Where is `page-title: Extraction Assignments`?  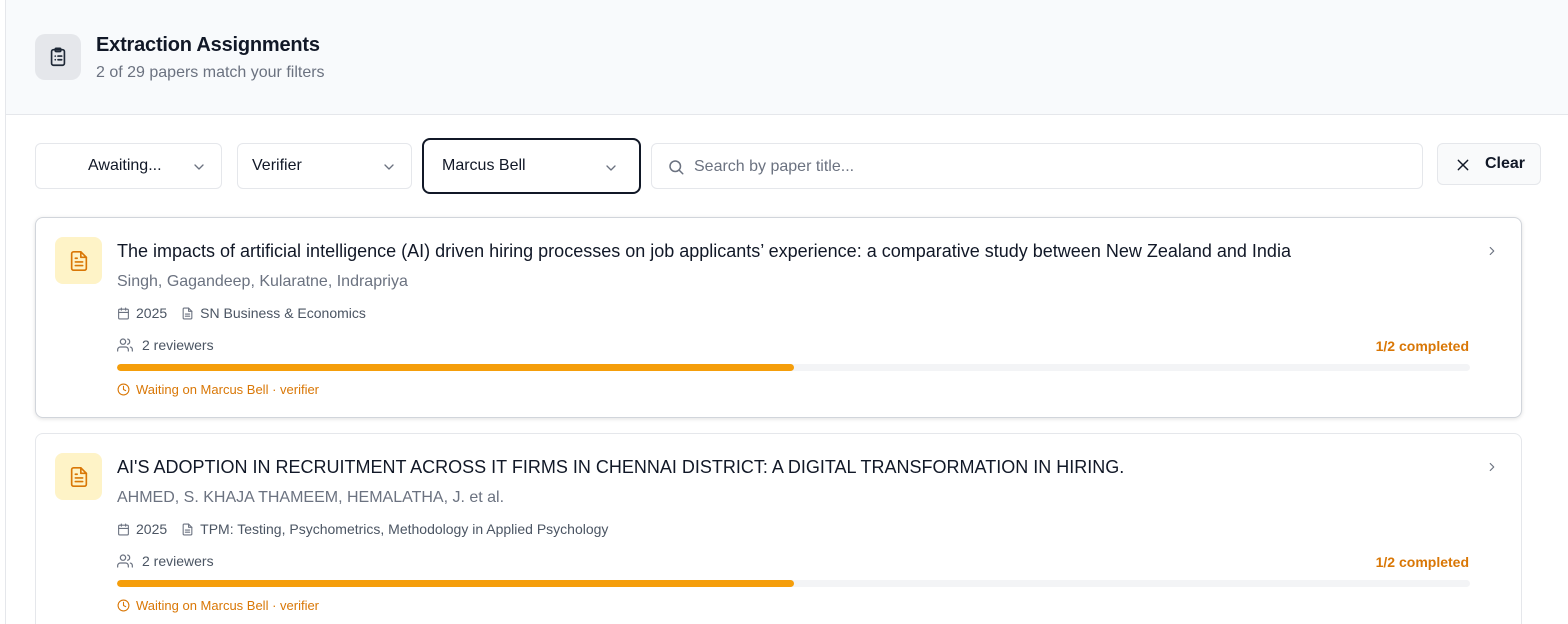 page-title: Extraction Assignments is located at coordinates (208, 45).